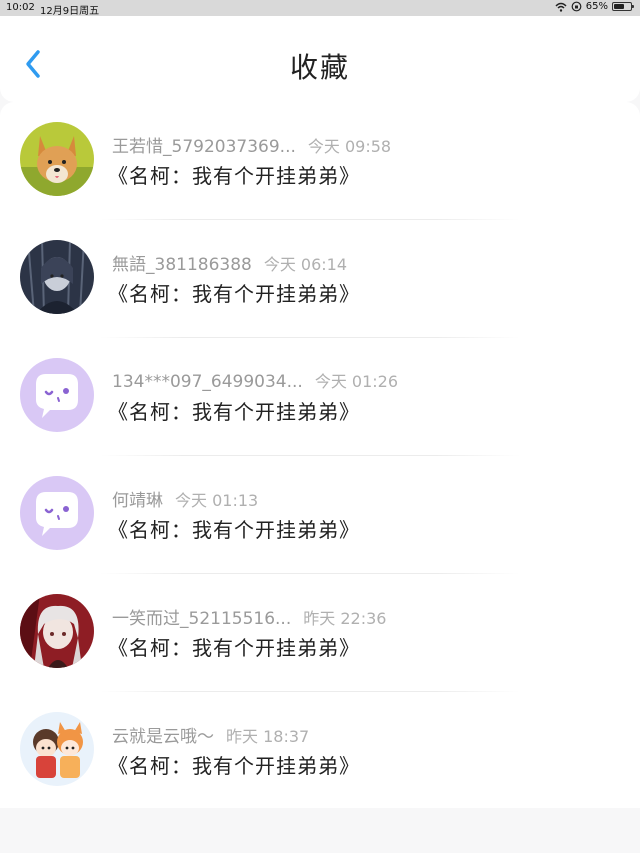 The height and width of the screenshot is (853, 640). Describe the element at coordinates (57, 749) in the screenshot. I see `chibi-anime-avatar` at that location.